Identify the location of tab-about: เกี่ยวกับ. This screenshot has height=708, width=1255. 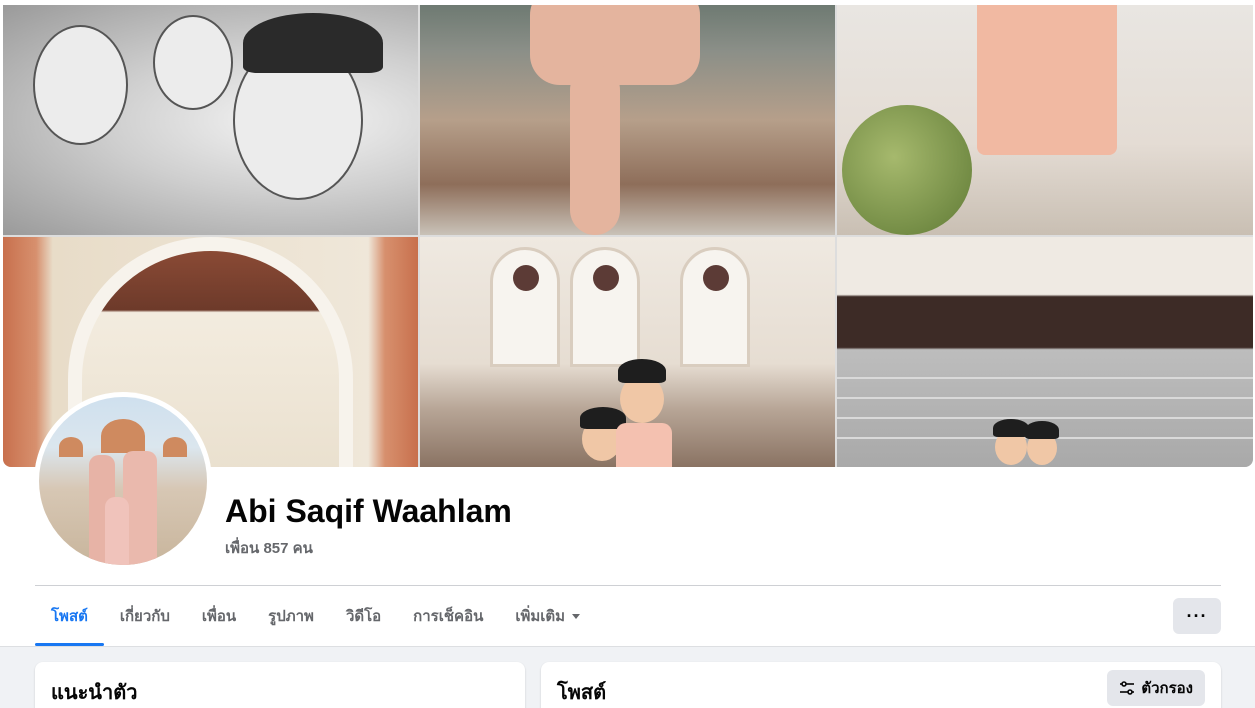
(145, 616).